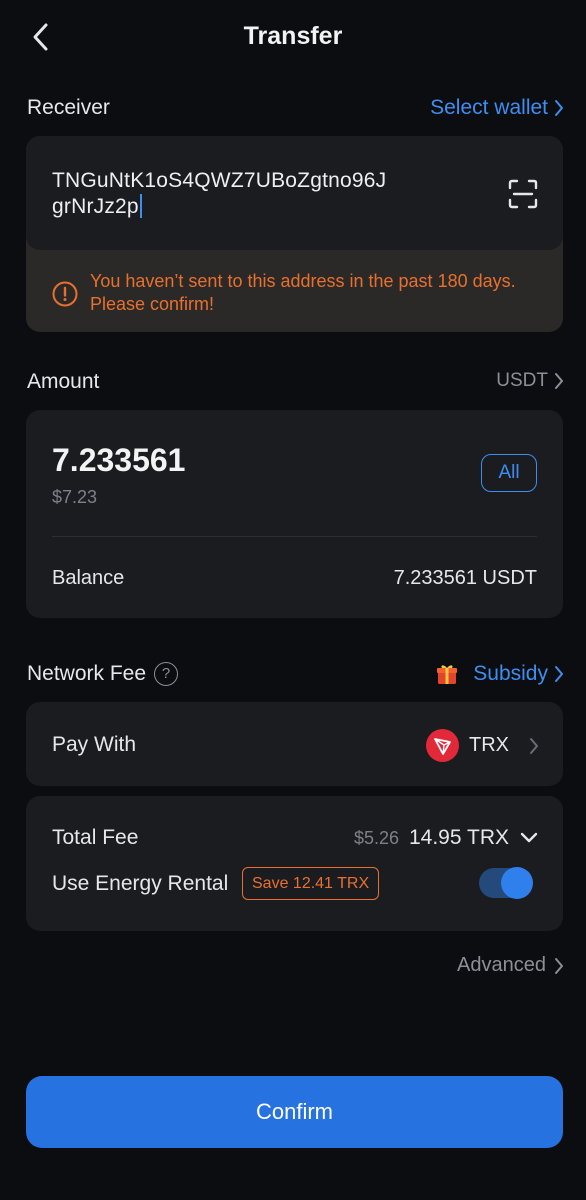  What do you see at coordinates (501, 965) in the screenshot?
I see `advanced-label: Advanced` at bounding box center [501, 965].